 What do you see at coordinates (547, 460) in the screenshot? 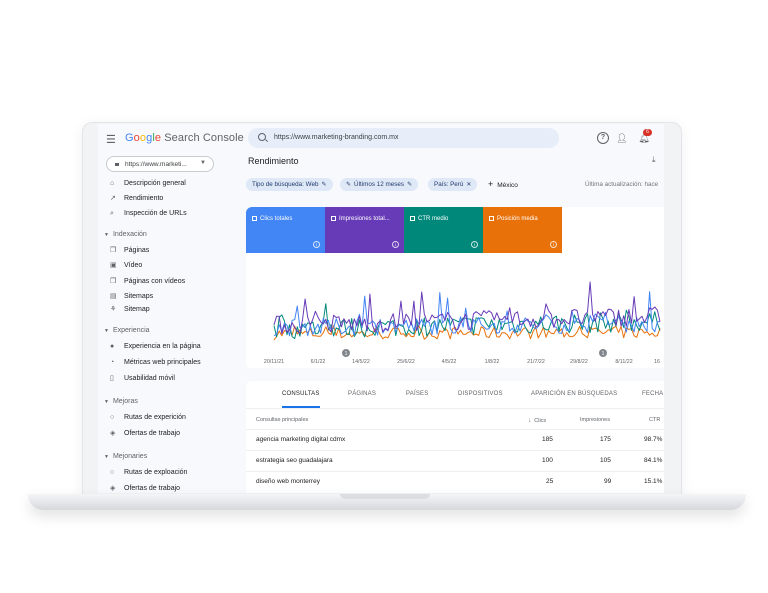
I see `cell-clicks: 100` at bounding box center [547, 460].